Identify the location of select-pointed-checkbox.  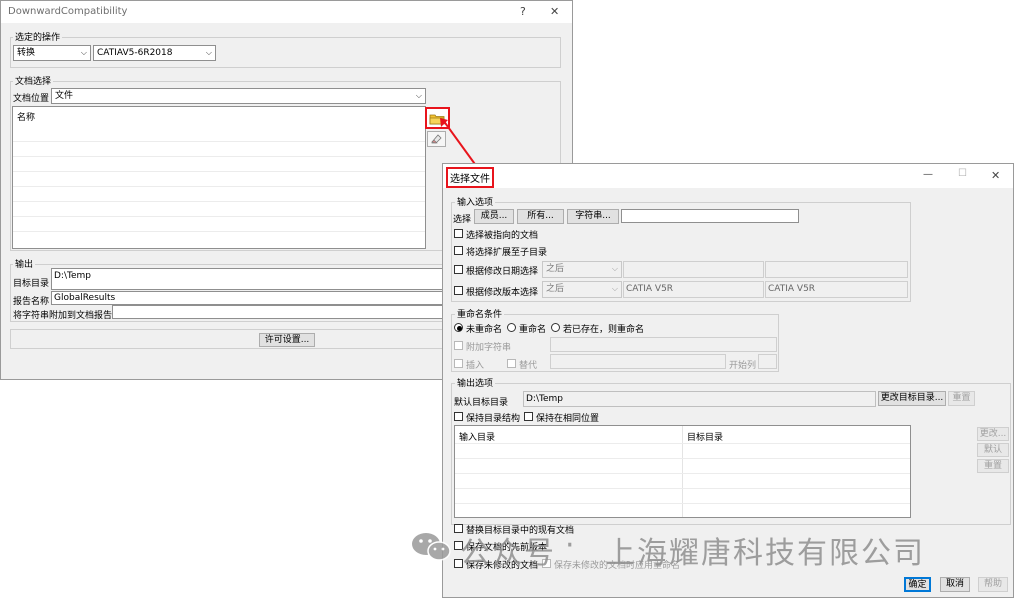
(458, 233).